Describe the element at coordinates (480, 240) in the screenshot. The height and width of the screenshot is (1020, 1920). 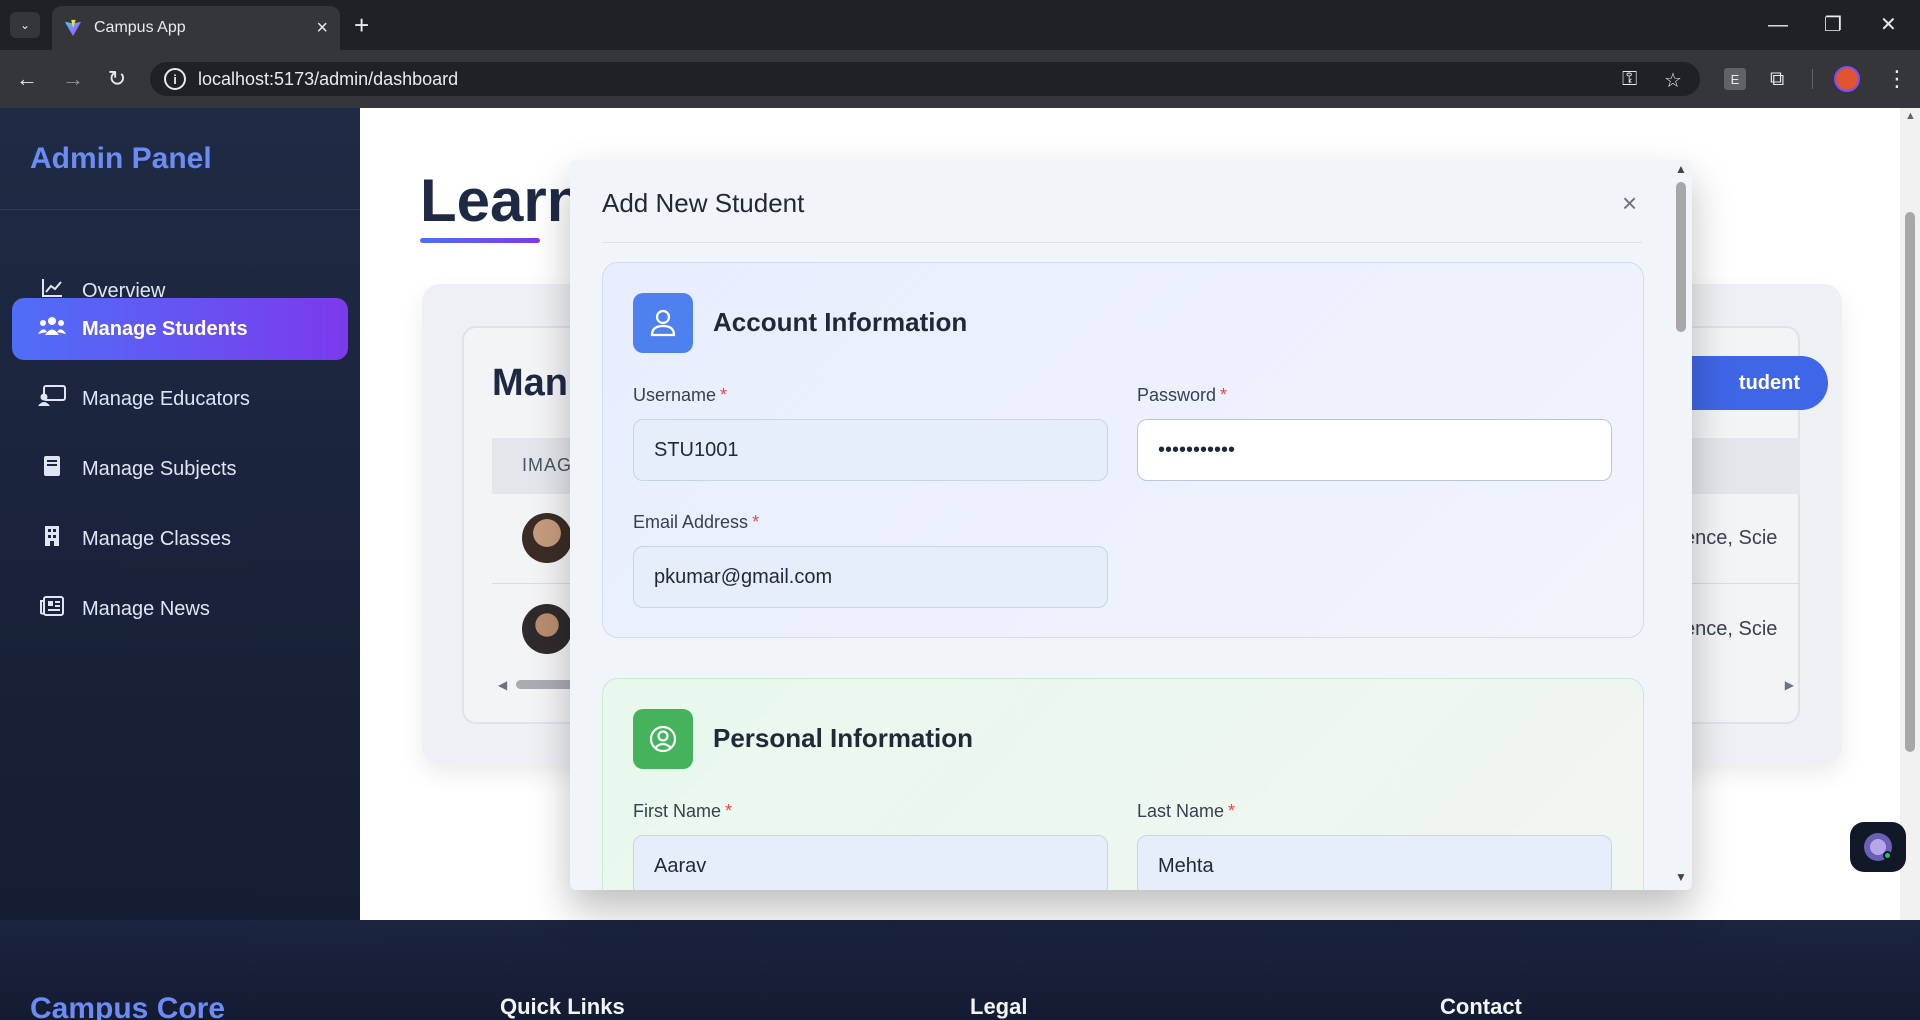
I see `heading-underline` at that location.